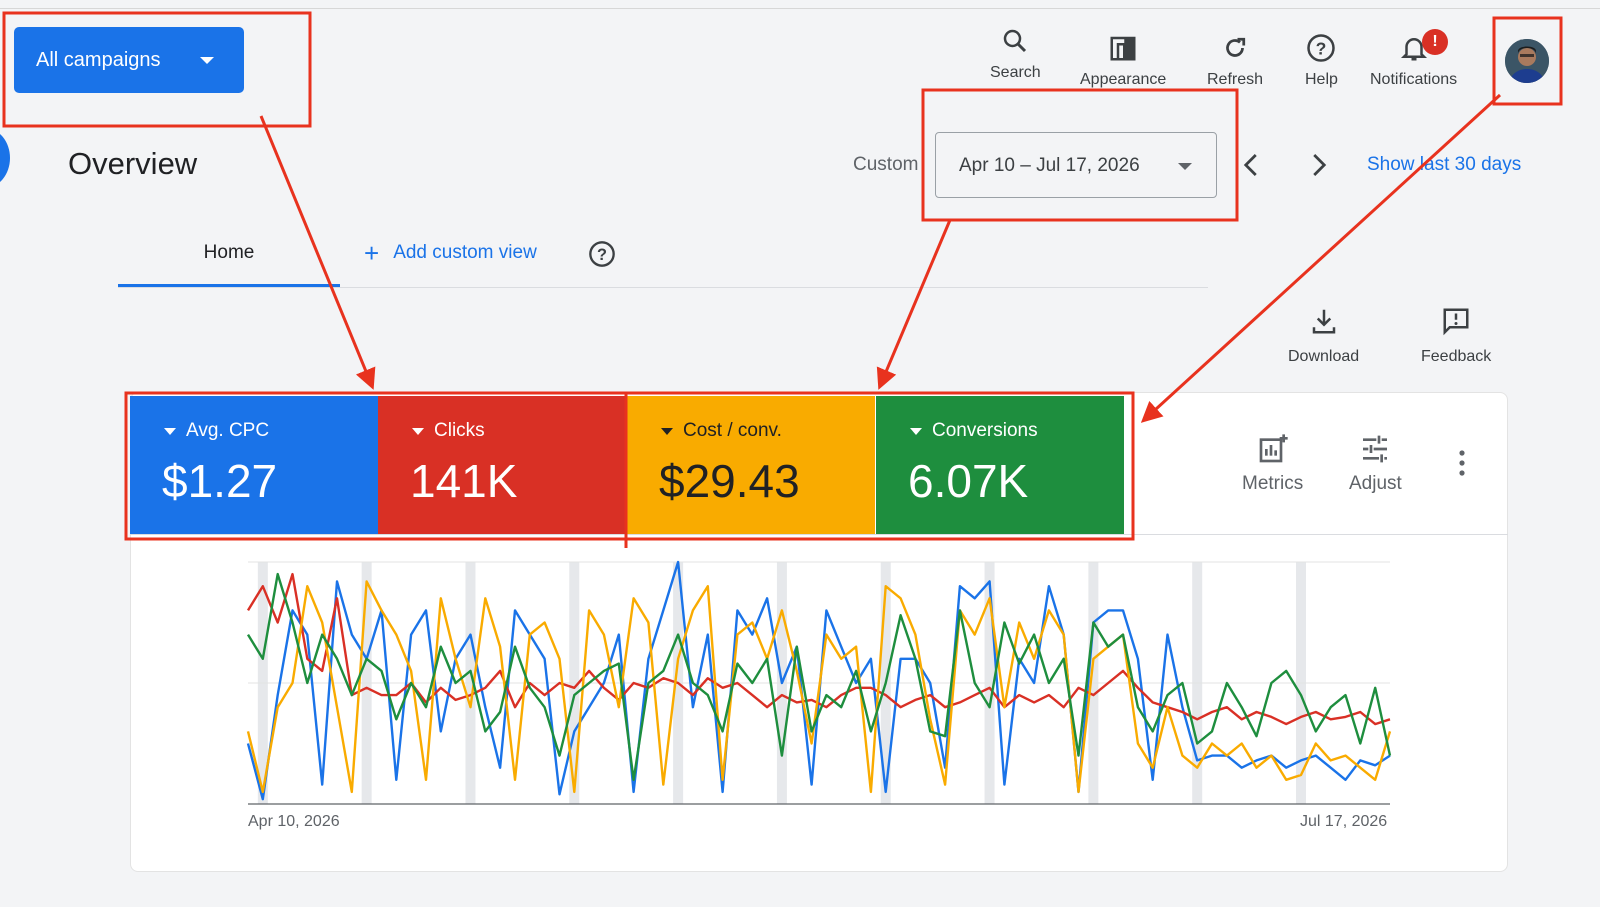 This screenshot has height=907, width=1600. What do you see at coordinates (1015, 41) in the screenshot?
I see `search-icon` at bounding box center [1015, 41].